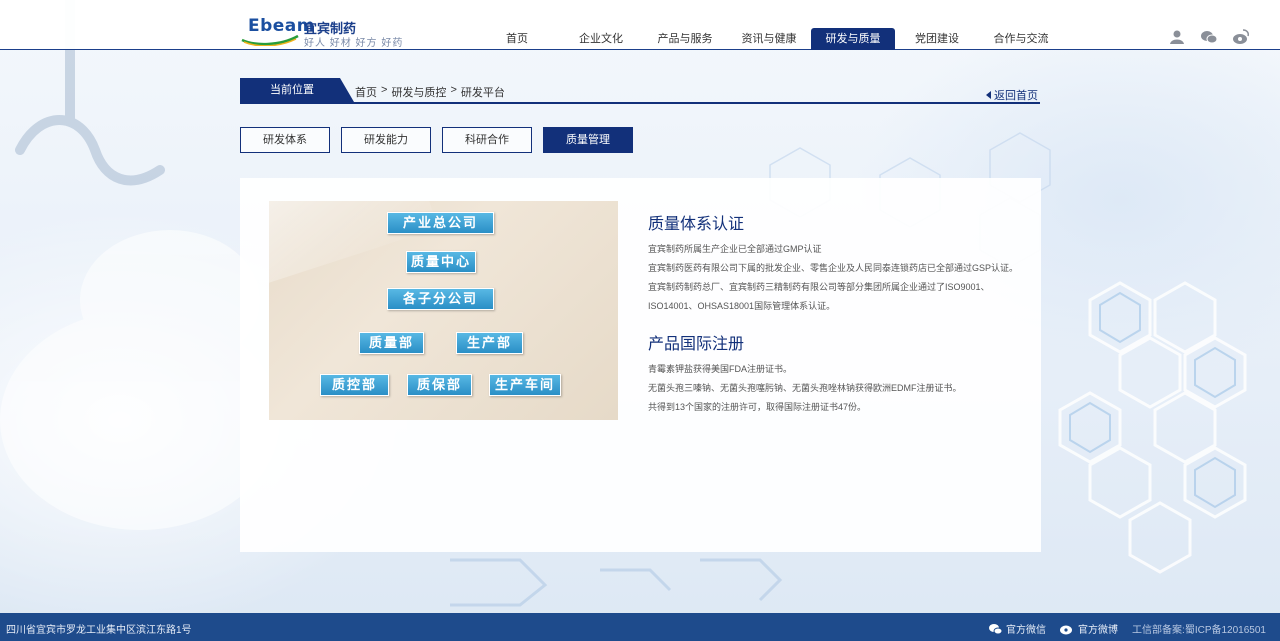 The image size is (1280, 641). I want to click on breadcrumb-divider, so click(640, 103).